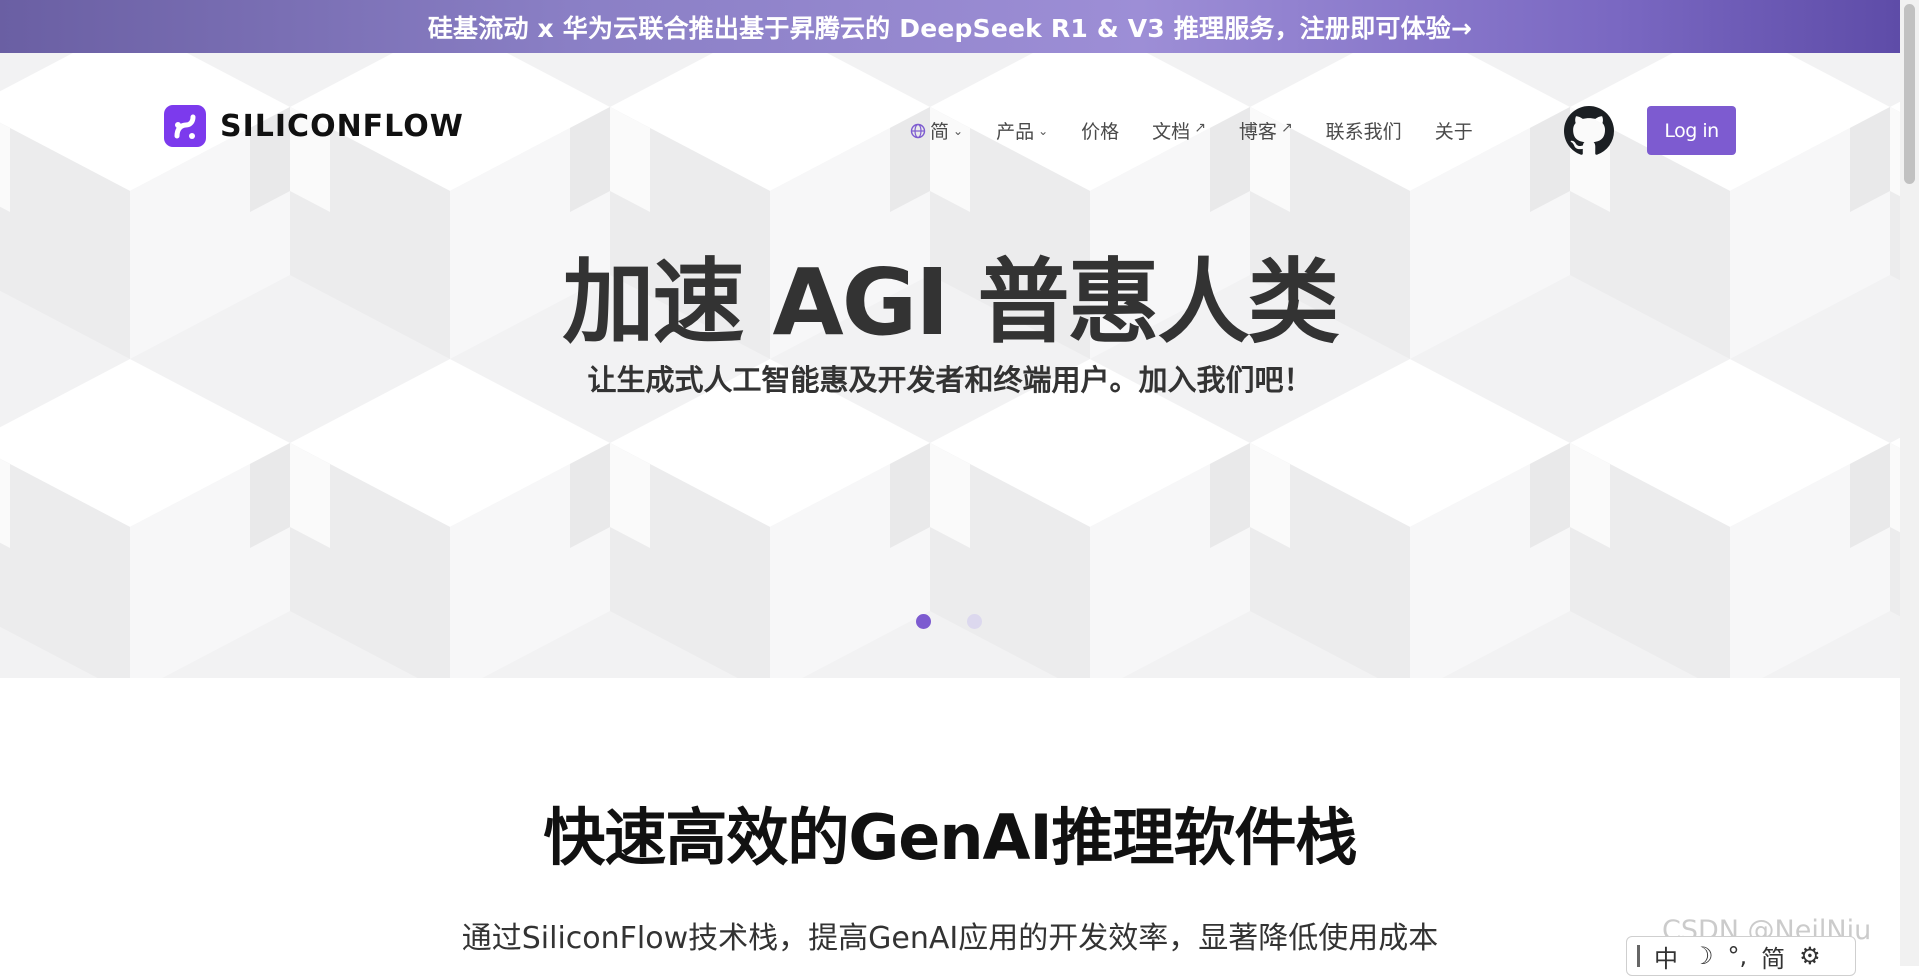 The image size is (1919, 976). What do you see at coordinates (950, 938) in the screenshot?
I see `section-subtitle: 通过SiliconFlow技术栈，提高GenAI应用的开发效率，显著降低使用成本` at bounding box center [950, 938].